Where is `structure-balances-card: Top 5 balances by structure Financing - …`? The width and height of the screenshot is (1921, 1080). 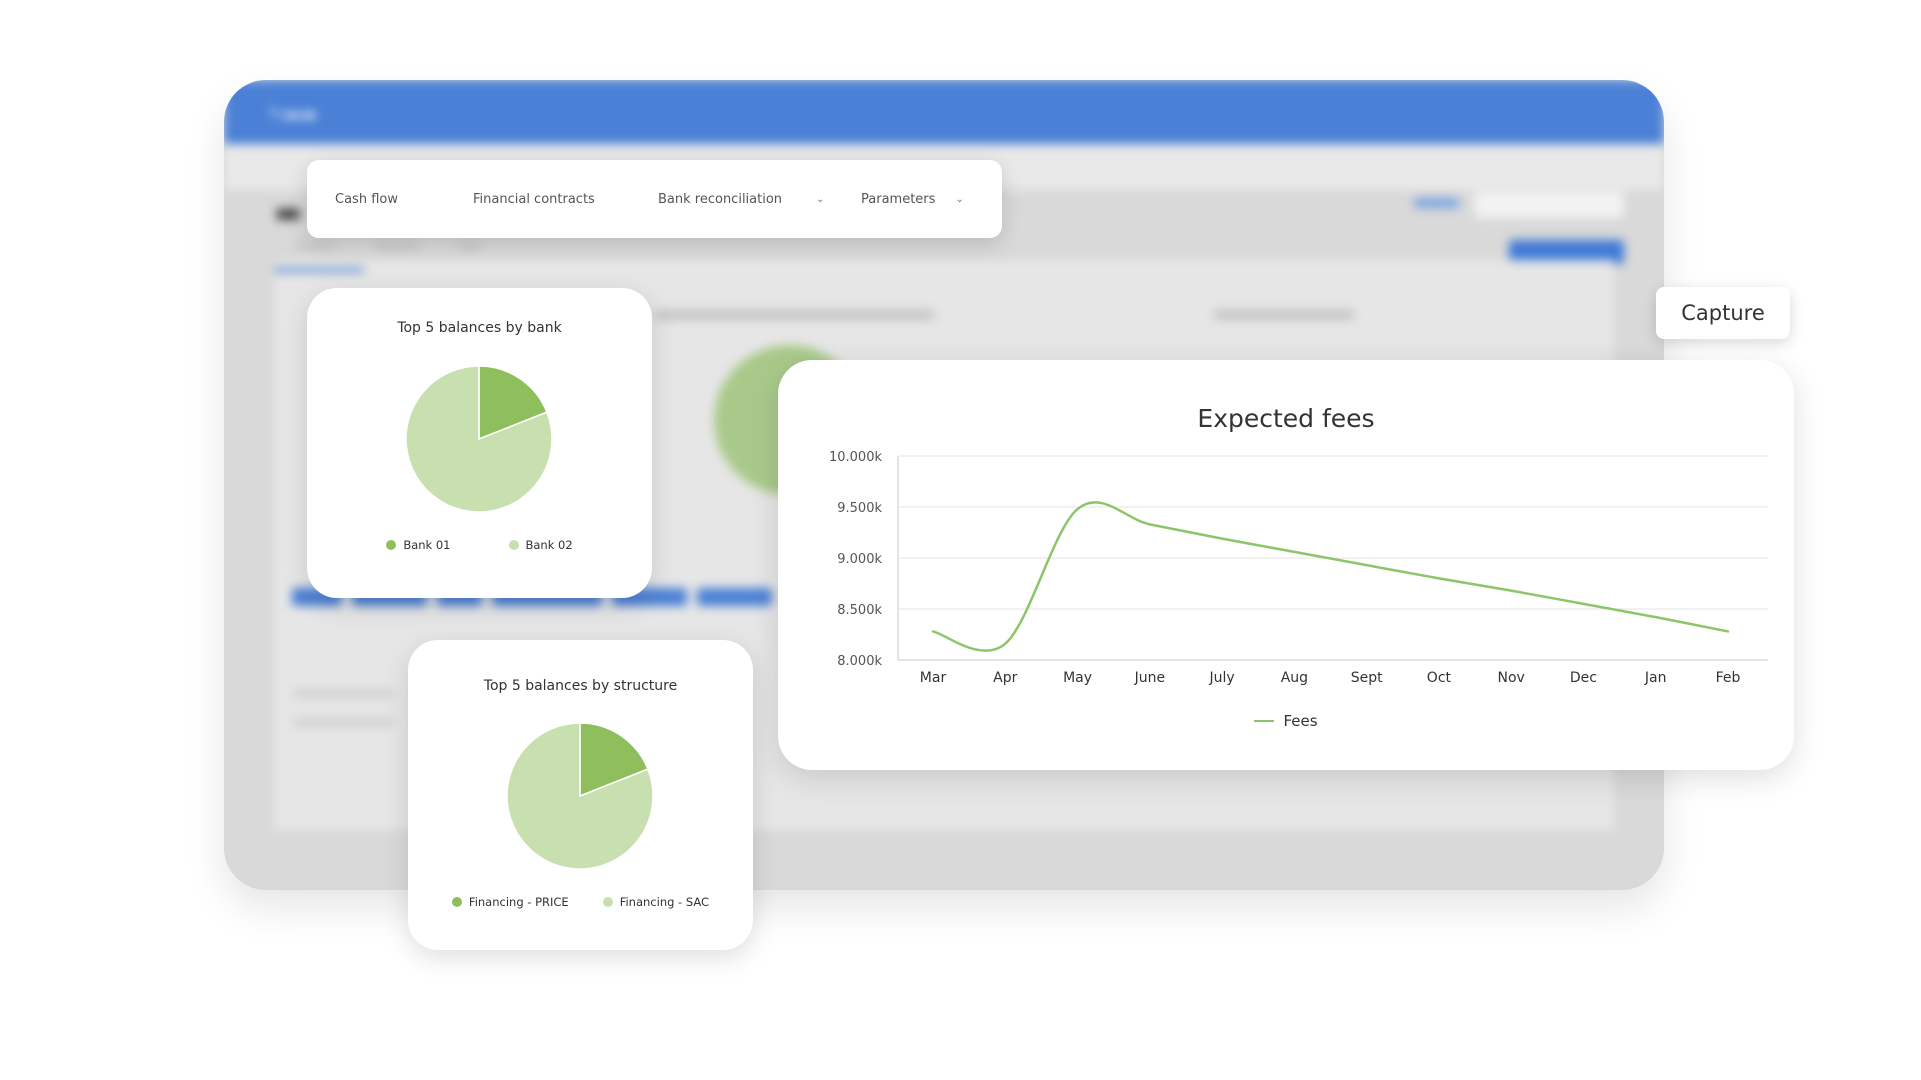
structure-balances-card: Top 5 balances by structure Financing - … is located at coordinates (580, 795).